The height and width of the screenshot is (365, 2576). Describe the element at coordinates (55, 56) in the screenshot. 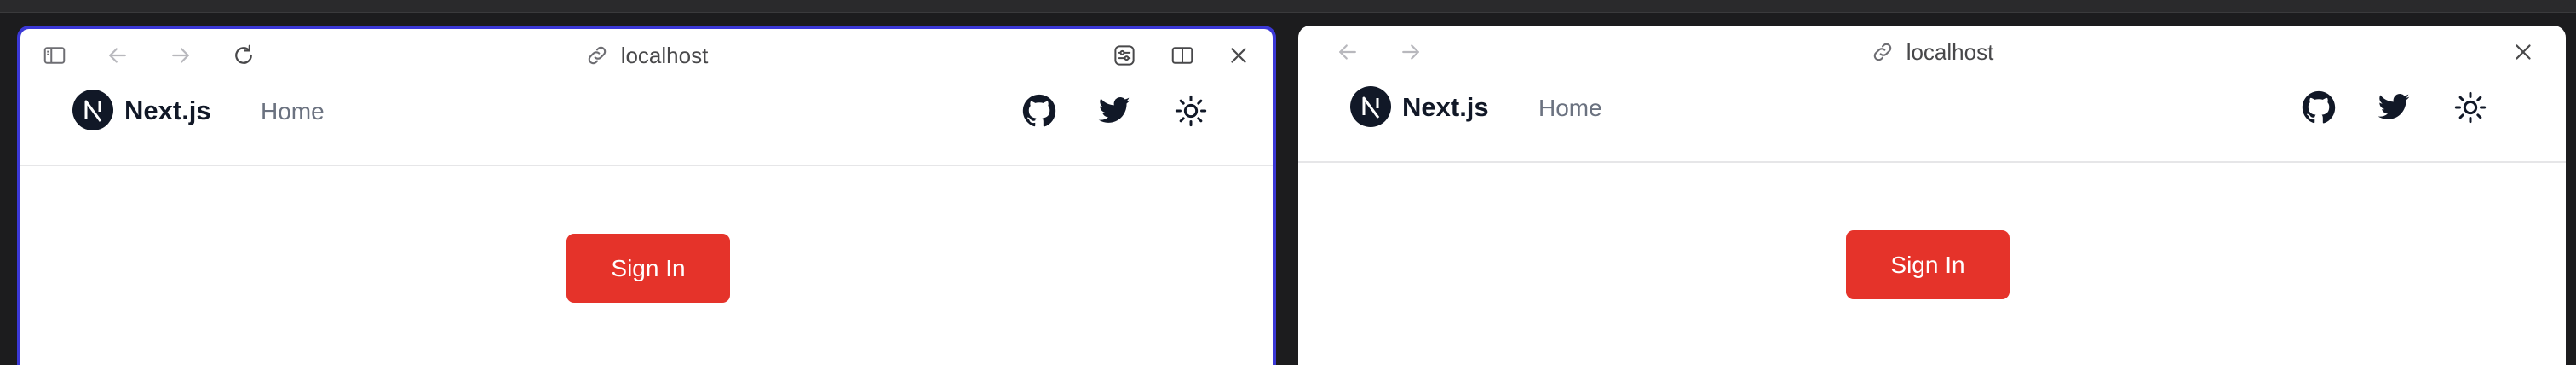

I see `sidebar-icon` at that location.